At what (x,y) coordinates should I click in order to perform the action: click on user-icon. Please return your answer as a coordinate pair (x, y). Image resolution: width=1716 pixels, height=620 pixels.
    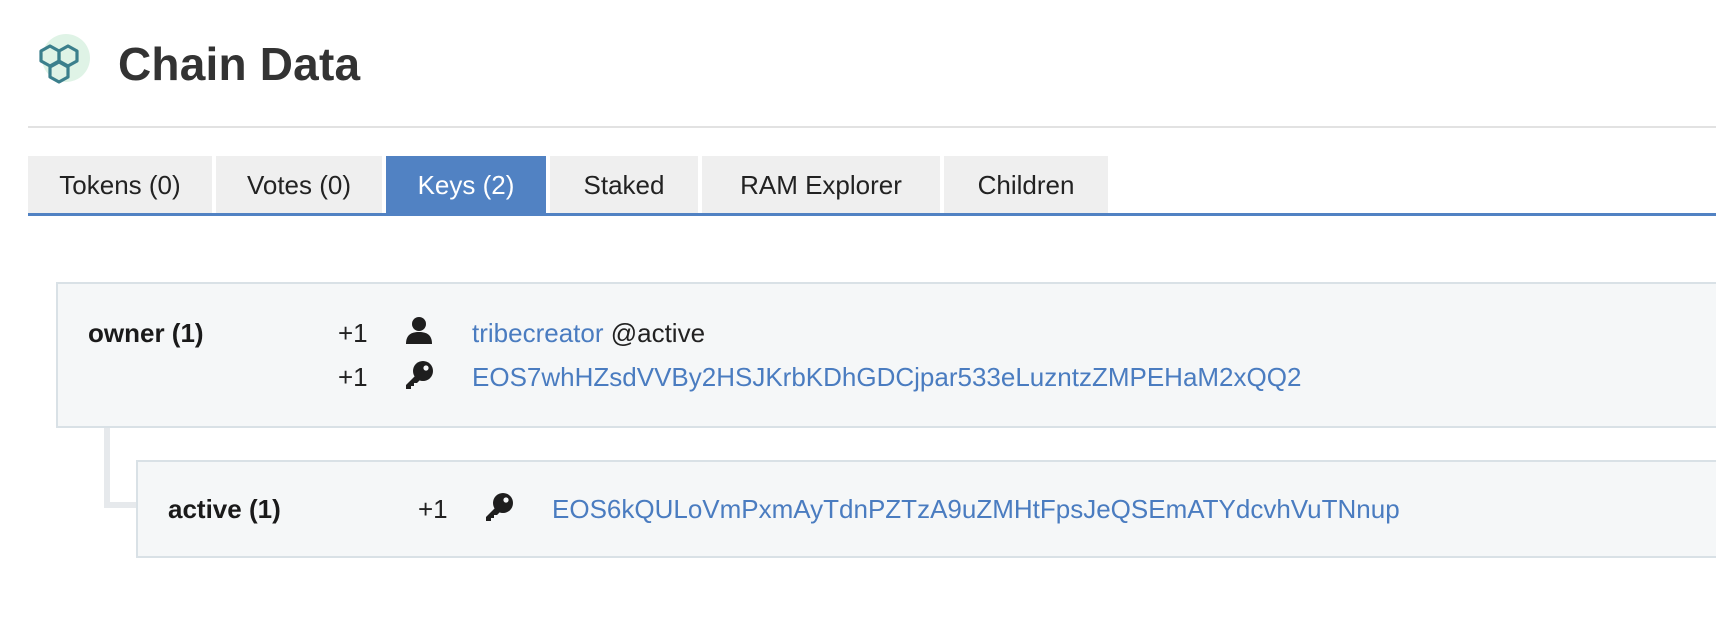
    Looking at the image, I should click on (419, 330).